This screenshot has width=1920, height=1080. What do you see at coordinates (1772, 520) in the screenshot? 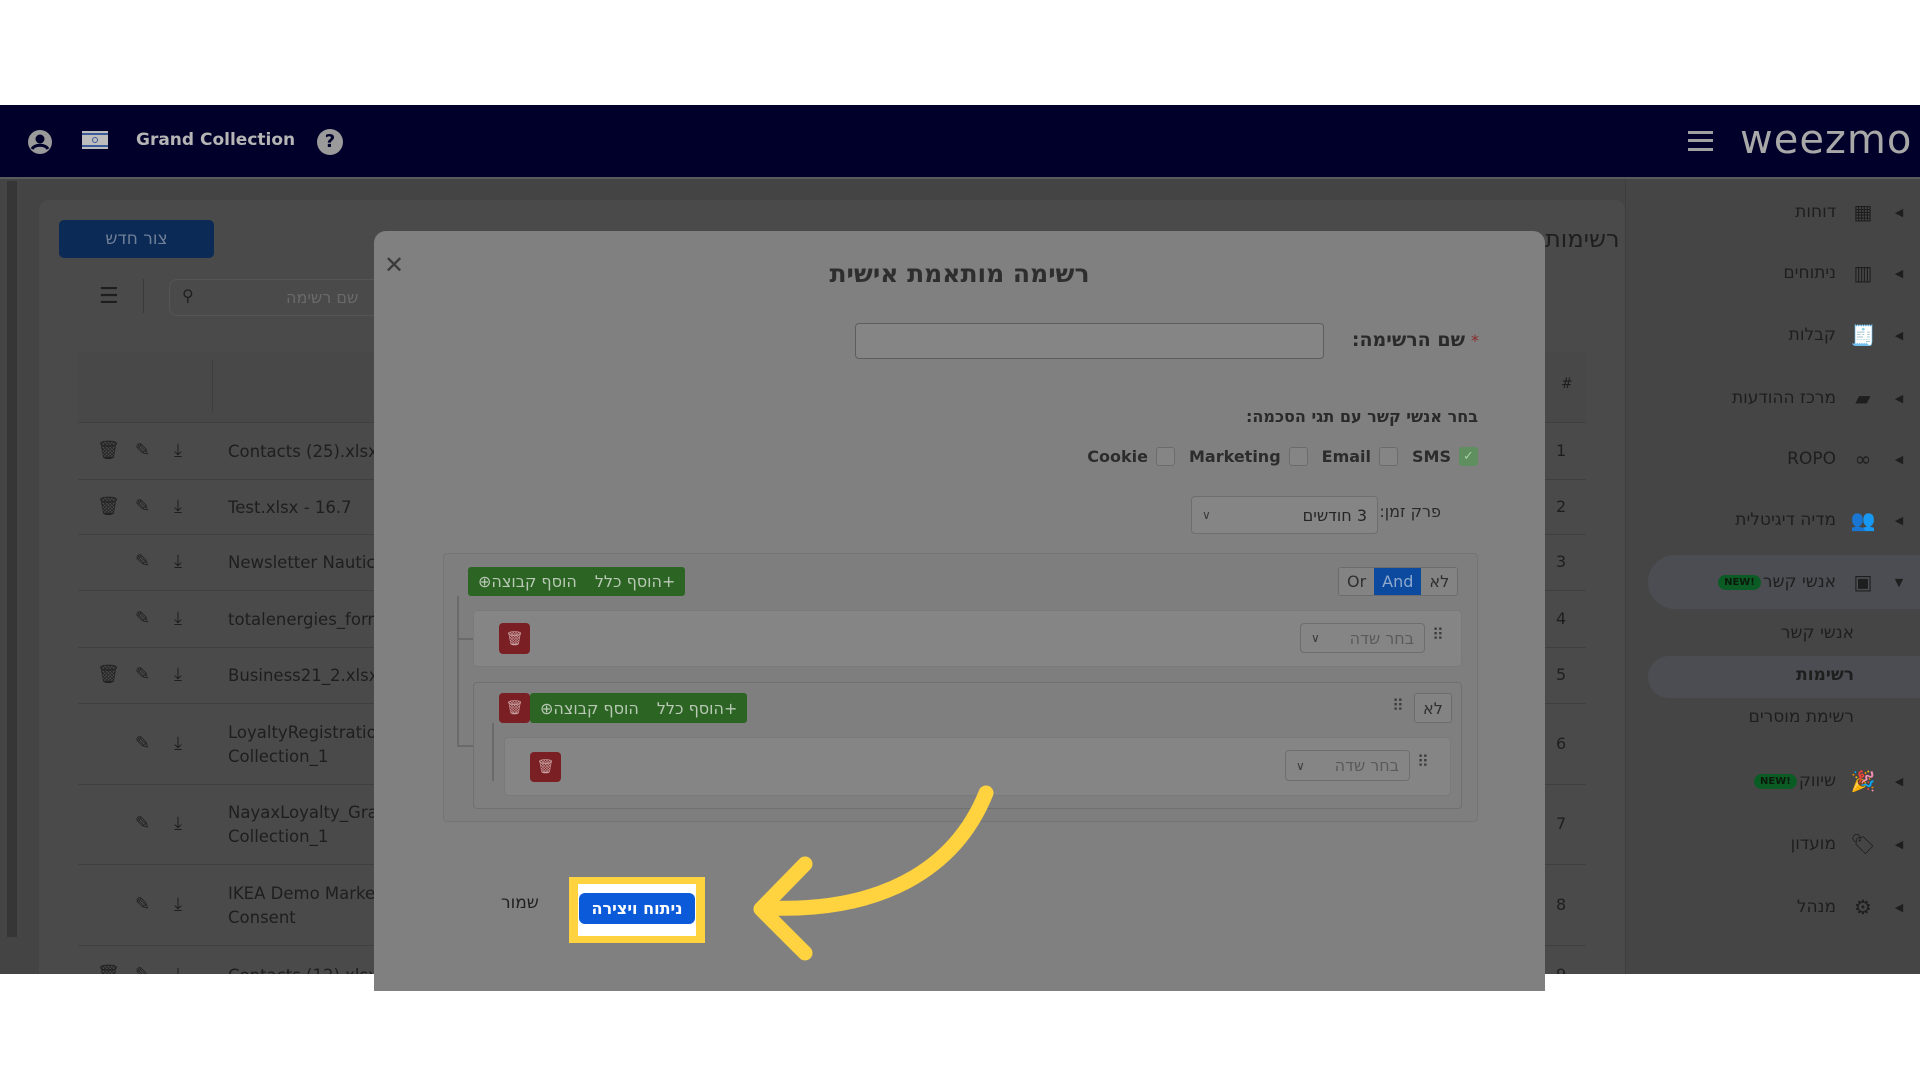
I see `sidebar-item: ◀ 👥 מדיה דיגיטלית` at bounding box center [1772, 520].